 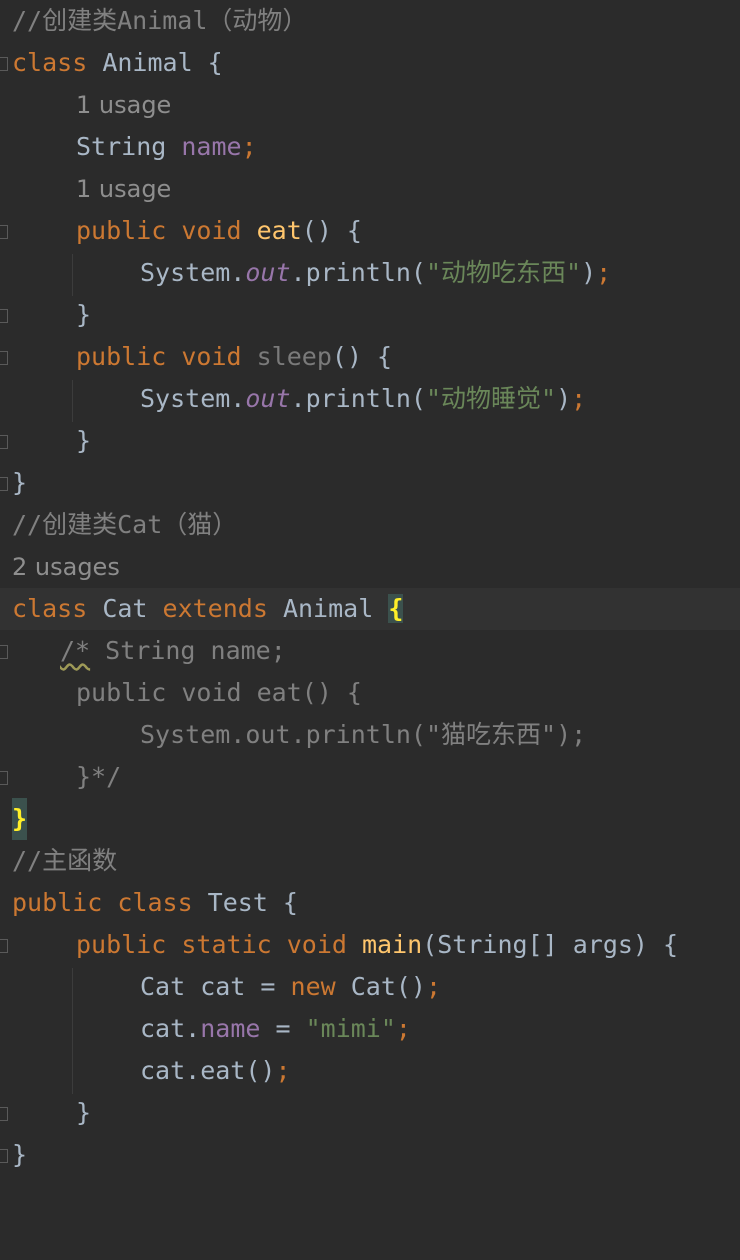 What do you see at coordinates (170, 1028) in the screenshot?
I see `object-ref: cat.` at bounding box center [170, 1028].